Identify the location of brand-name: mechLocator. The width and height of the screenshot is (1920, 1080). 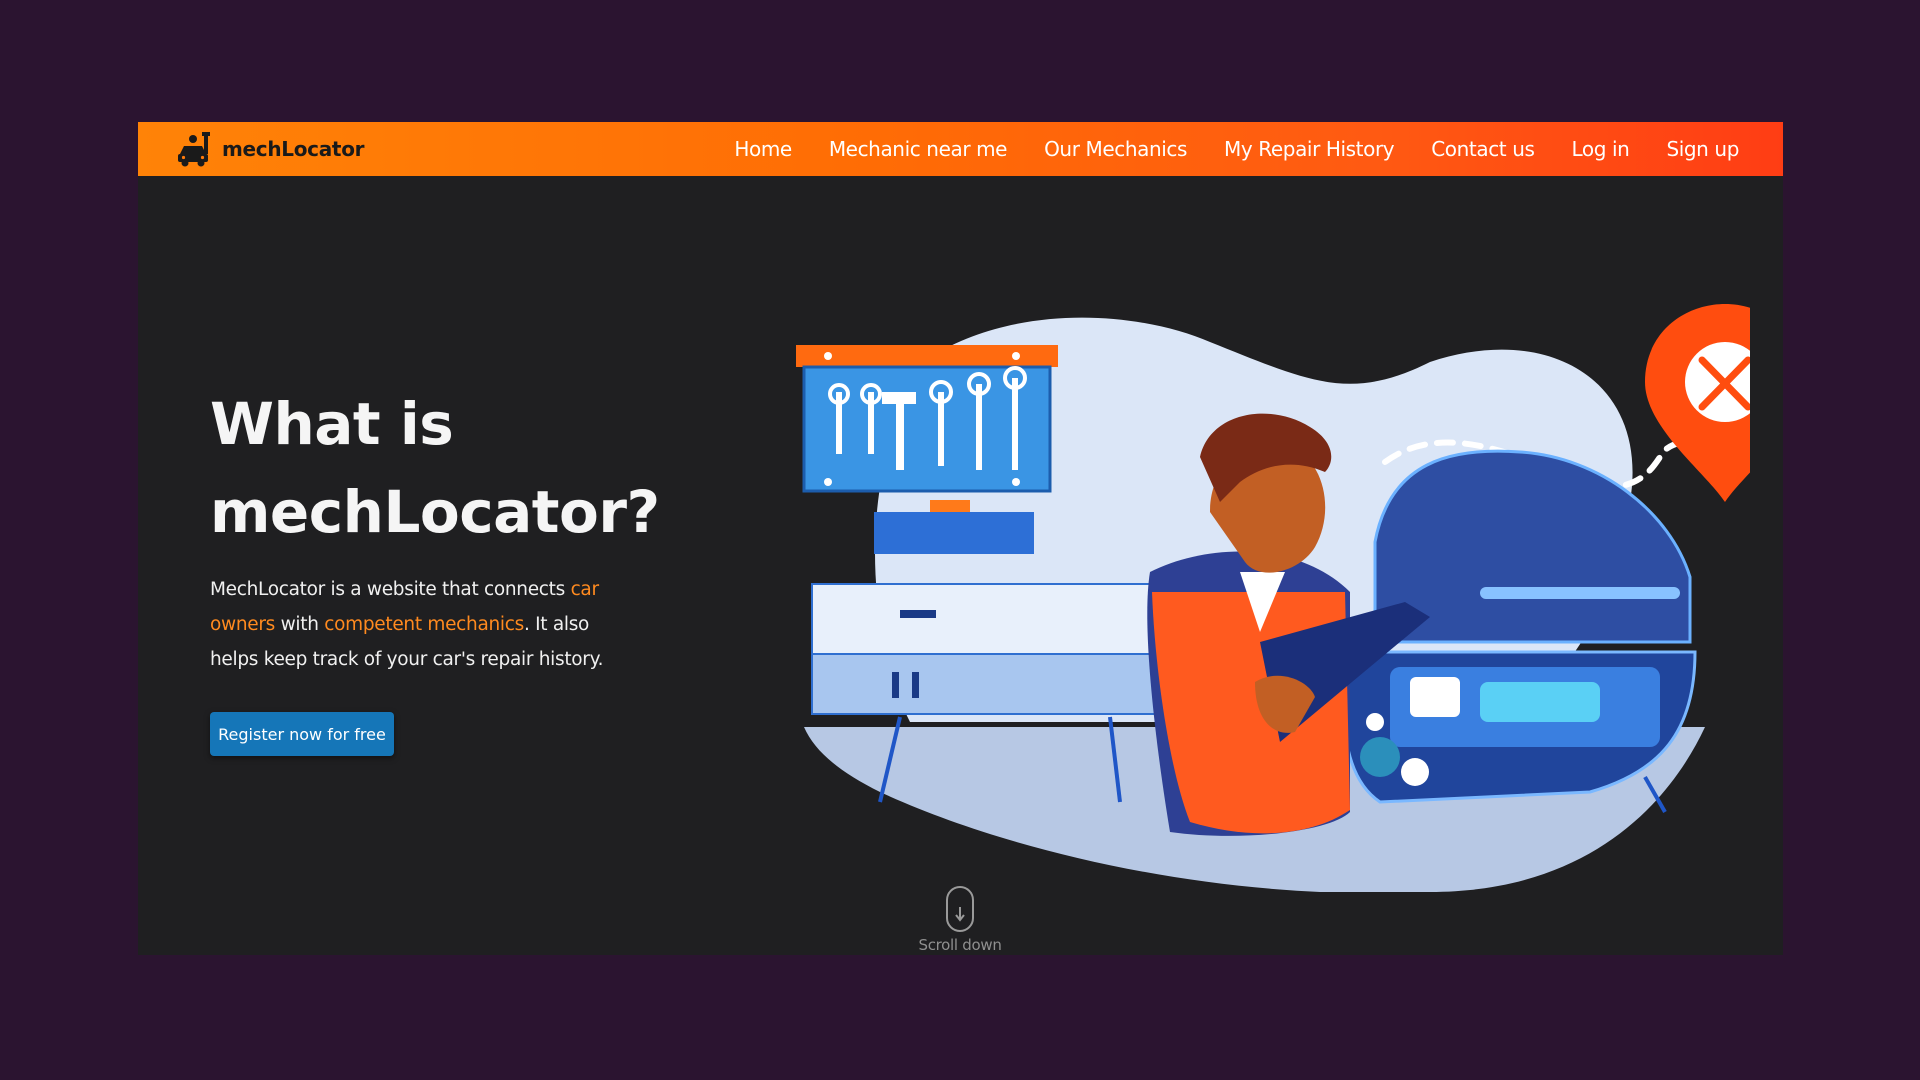
(293, 149).